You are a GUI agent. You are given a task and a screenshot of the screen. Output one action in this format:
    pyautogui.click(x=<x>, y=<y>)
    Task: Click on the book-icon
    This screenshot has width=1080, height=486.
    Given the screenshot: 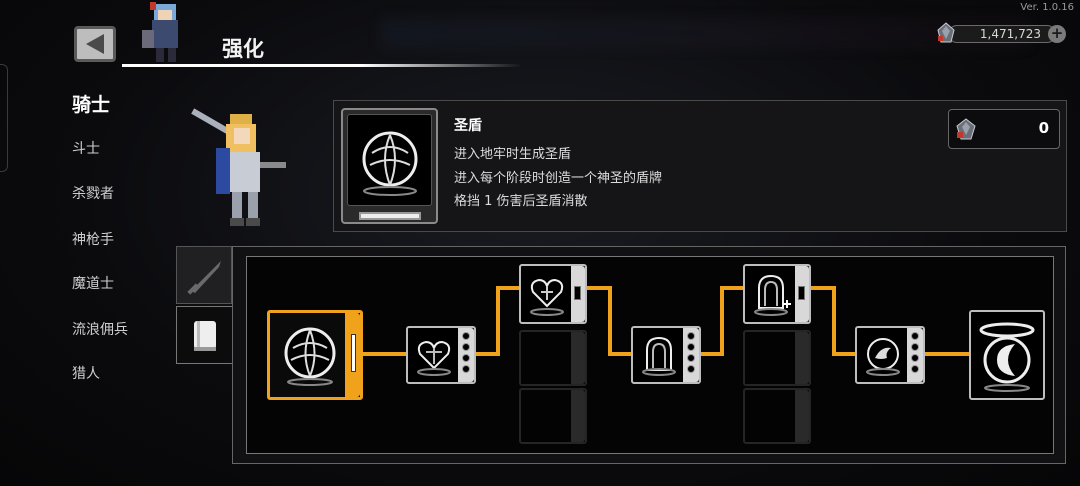 What is the action you would take?
    pyautogui.click(x=205, y=336)
    